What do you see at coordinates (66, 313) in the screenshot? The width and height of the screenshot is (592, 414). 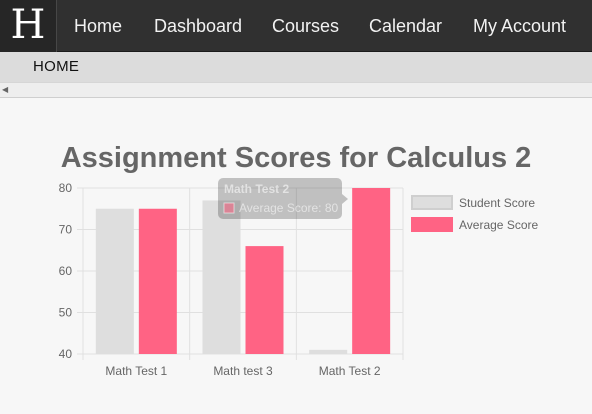 I see `y-tick-label: 50` at bounding box center [66, 313].